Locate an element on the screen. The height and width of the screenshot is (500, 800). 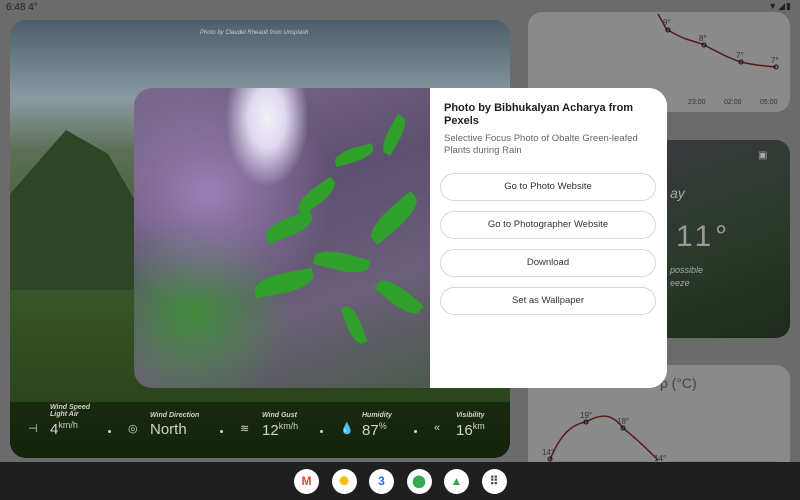
taskbar-app-maps-icon: ⬤ is located at coordinates (419, 481).